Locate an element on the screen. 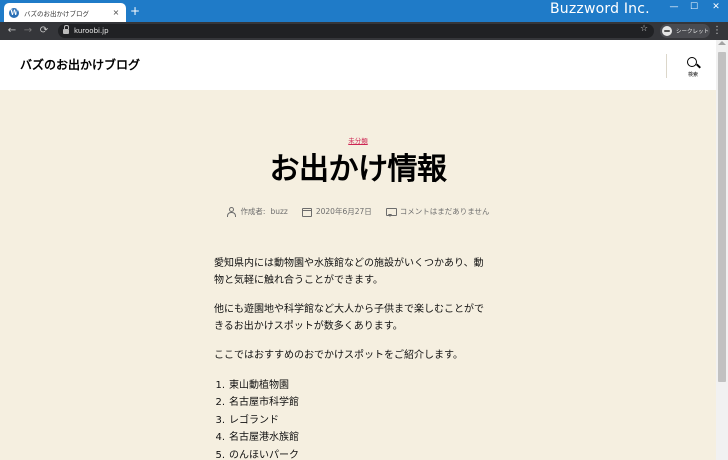  paragraph-line: ここではおすすめのおでかけスポットをご紹介します。 is located at coordinates (338, 355).